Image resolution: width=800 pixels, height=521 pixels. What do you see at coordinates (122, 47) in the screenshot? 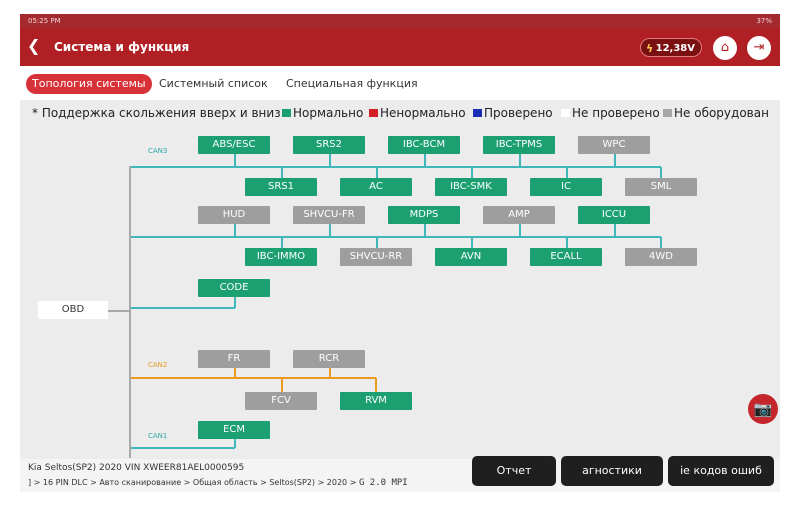
I see `page-title: Система и функция` at bounding box center [122, 47].